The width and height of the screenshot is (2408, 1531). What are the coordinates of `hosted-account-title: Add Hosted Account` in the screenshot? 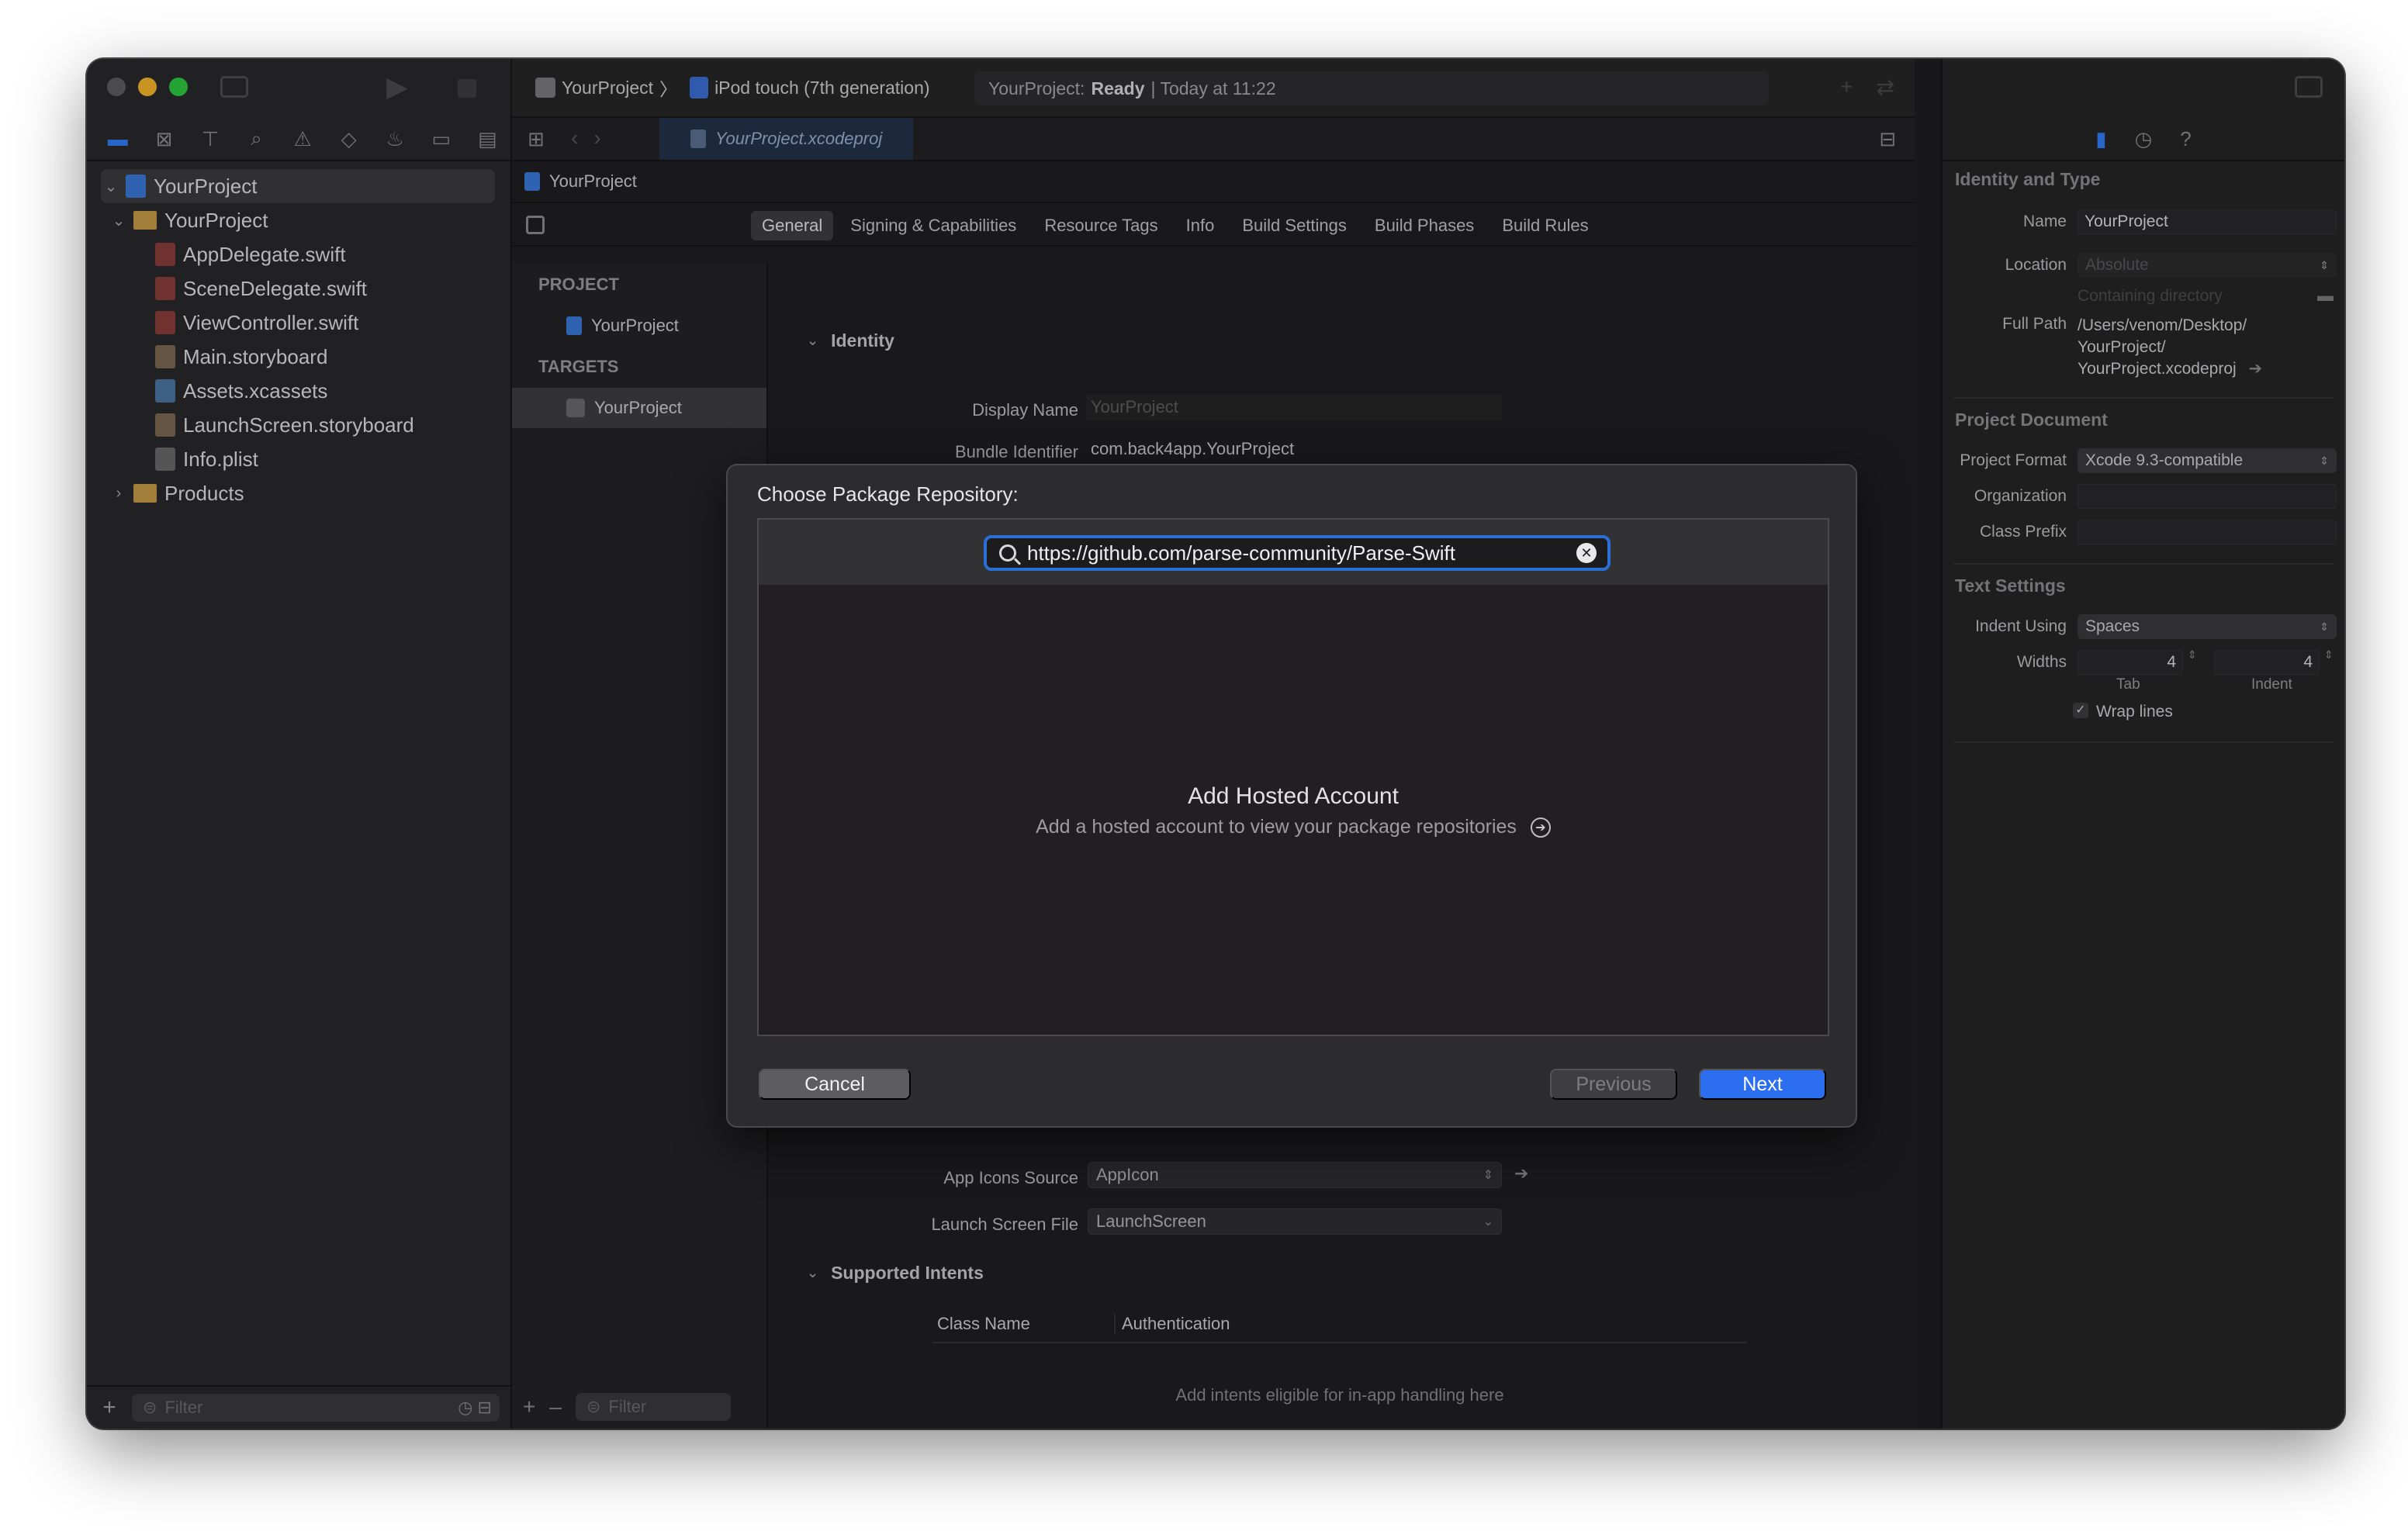 It's located at (1293, 796).